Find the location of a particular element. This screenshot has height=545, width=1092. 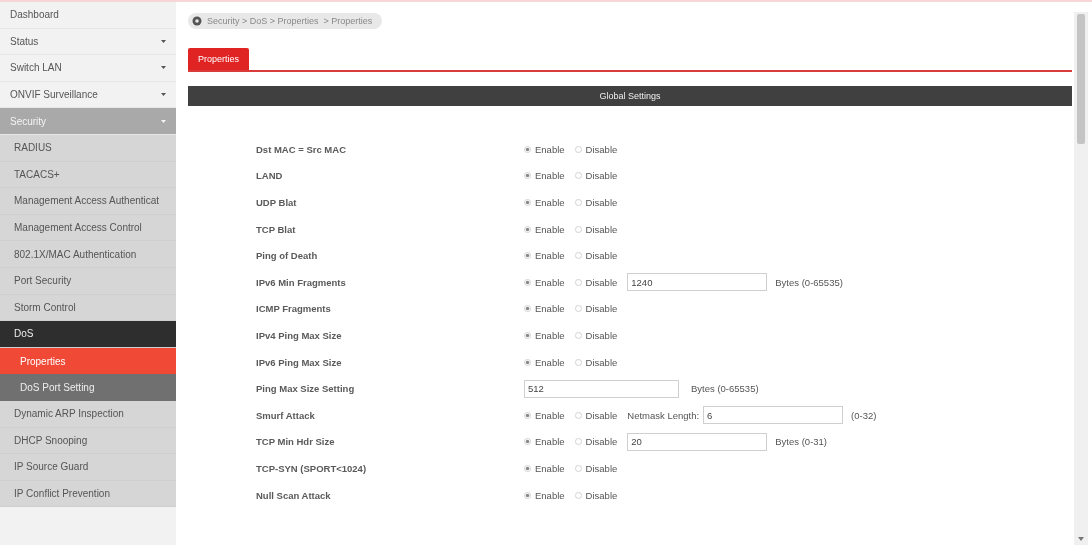

input-field: 1240 is located at coordinates (697, 282).